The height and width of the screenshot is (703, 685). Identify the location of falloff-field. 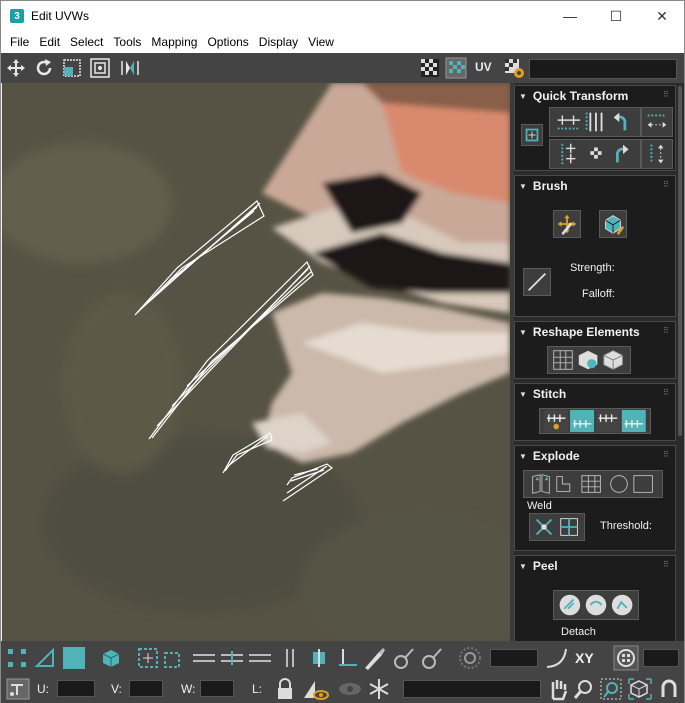
(514, 658).